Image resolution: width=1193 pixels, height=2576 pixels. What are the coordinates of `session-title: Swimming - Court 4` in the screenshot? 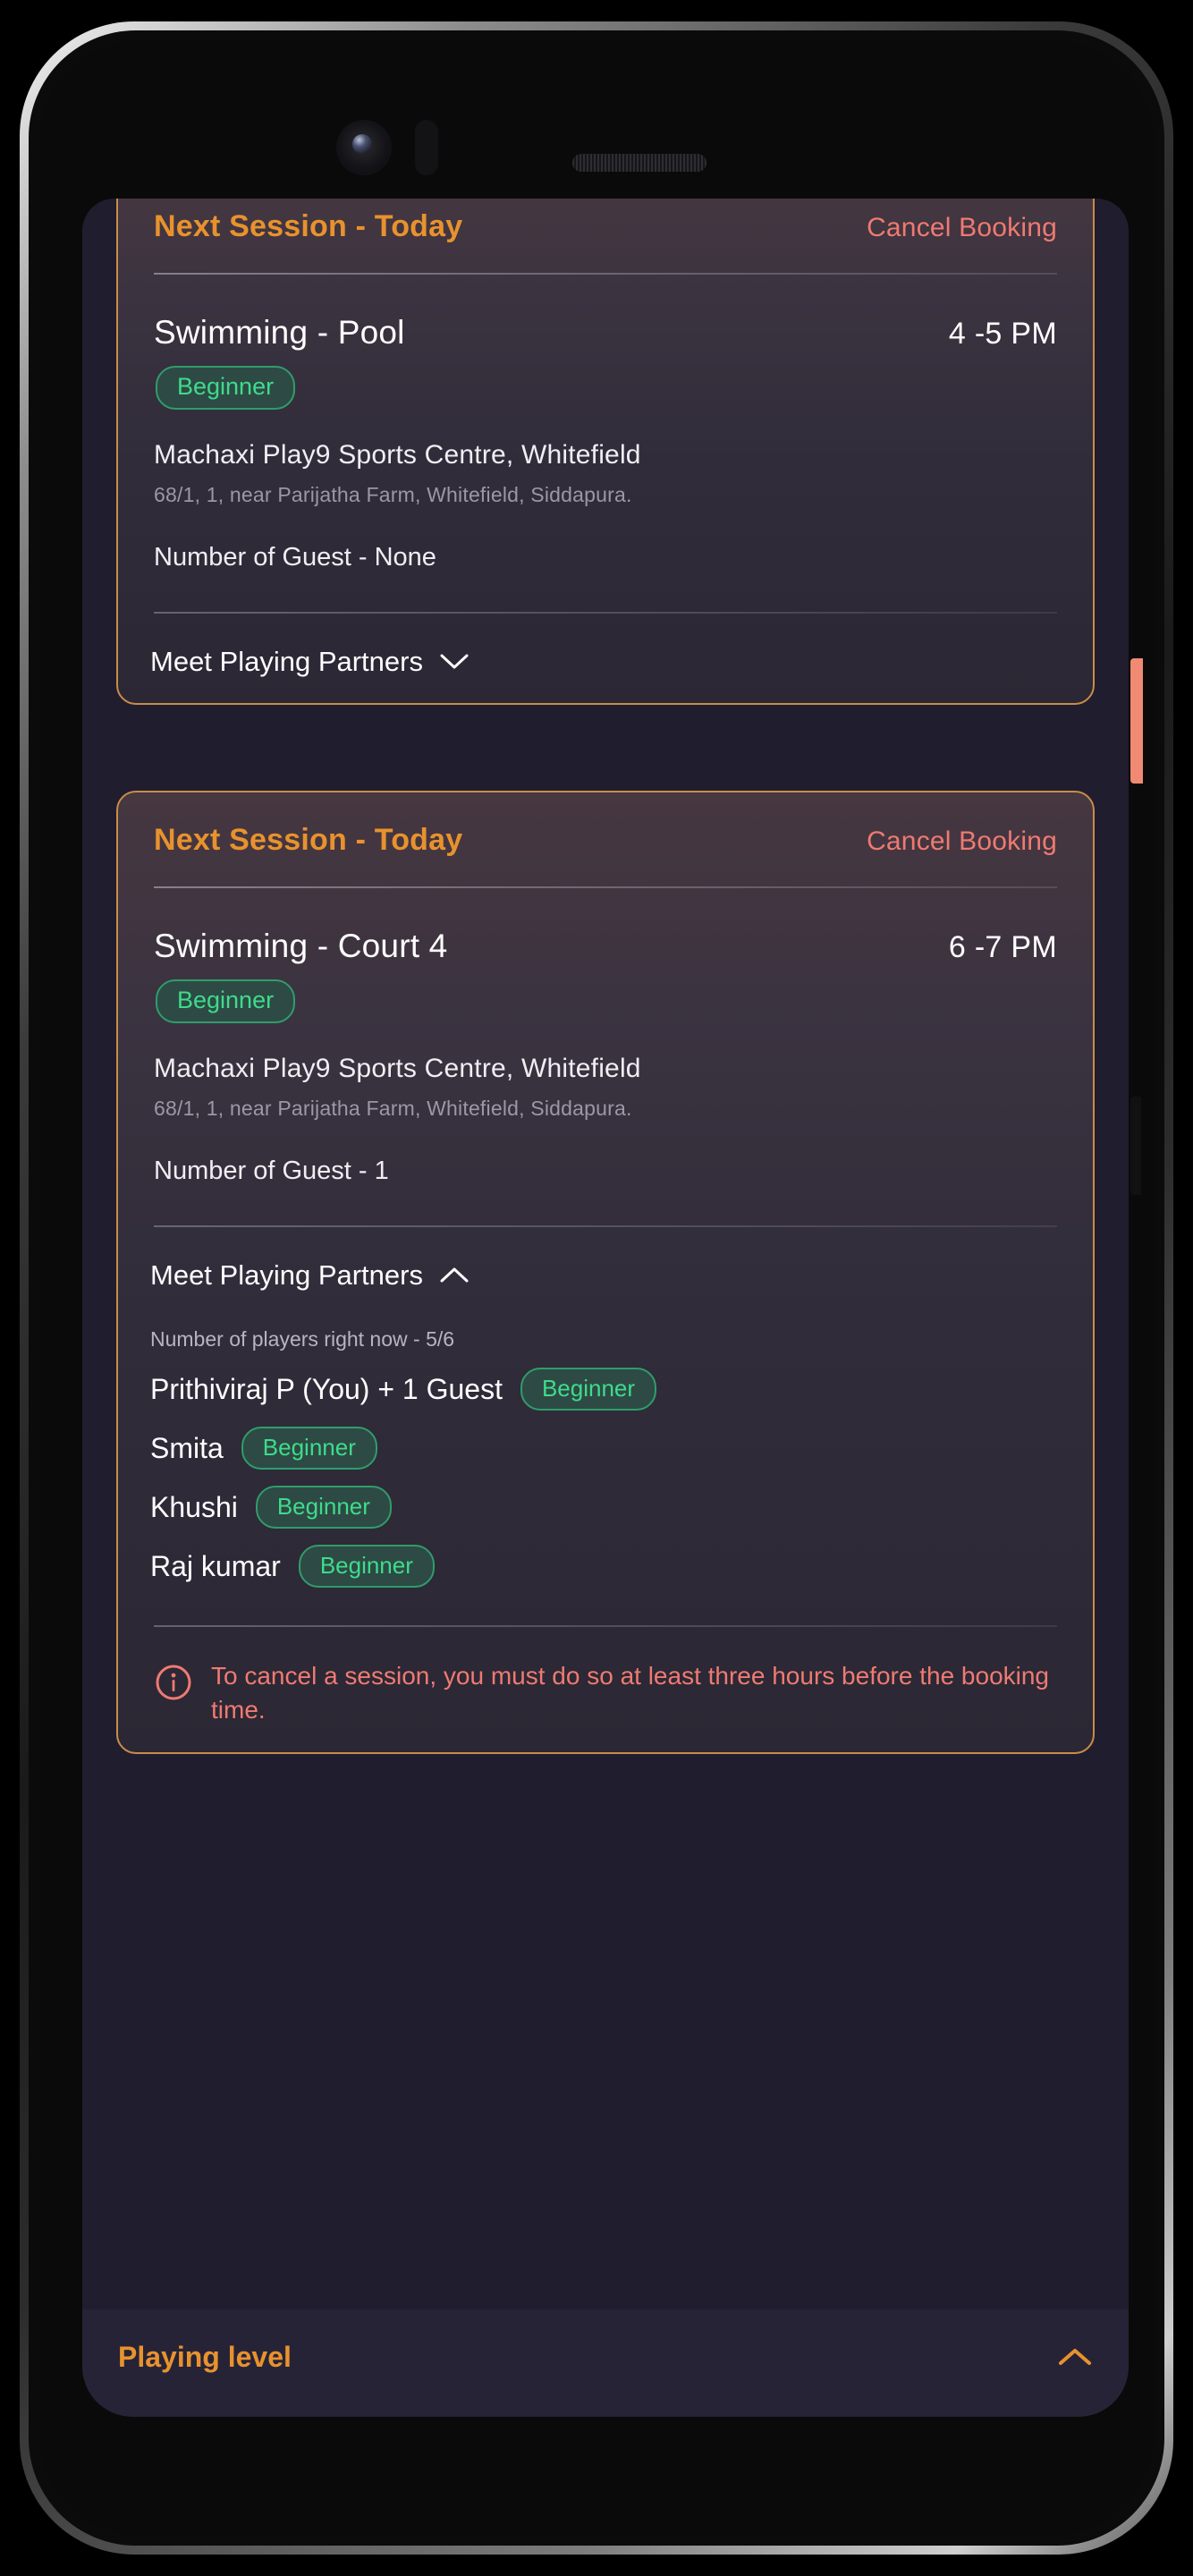 It's located at (301, 946).